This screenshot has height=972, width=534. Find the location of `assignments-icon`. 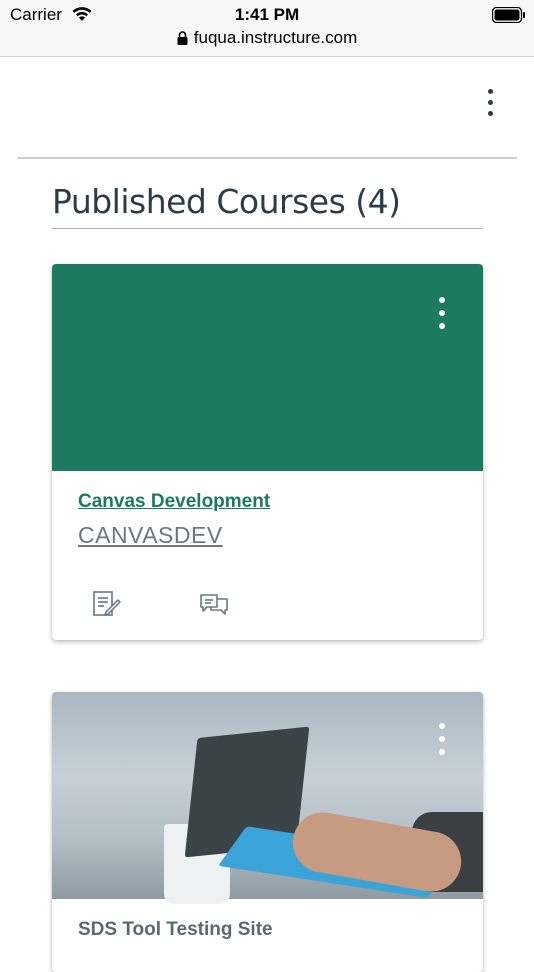

assignments-icon is located at coordinates (107, 604).